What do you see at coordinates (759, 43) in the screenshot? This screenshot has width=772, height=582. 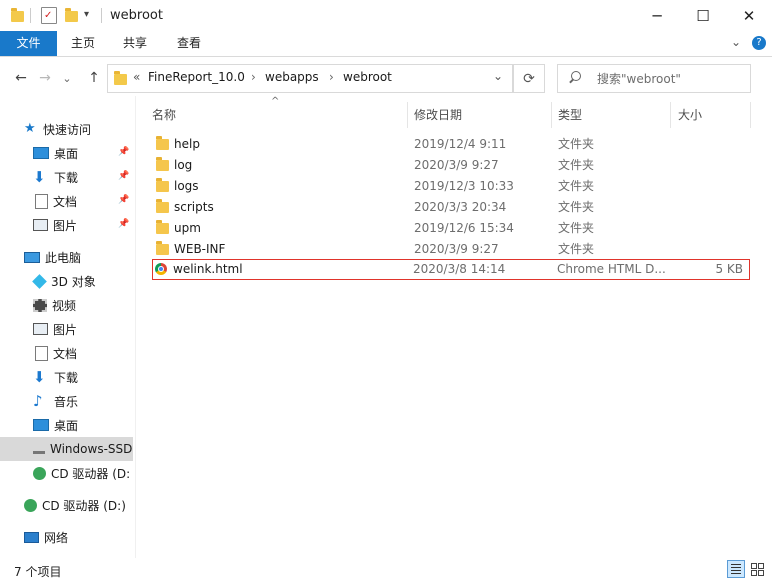 I see `help-icon: ?` at bounding box center [759, 43].